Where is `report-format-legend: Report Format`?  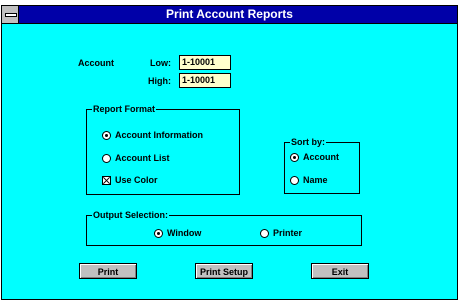
report-format-legend: Report Format is located at coordinates (124, 109).